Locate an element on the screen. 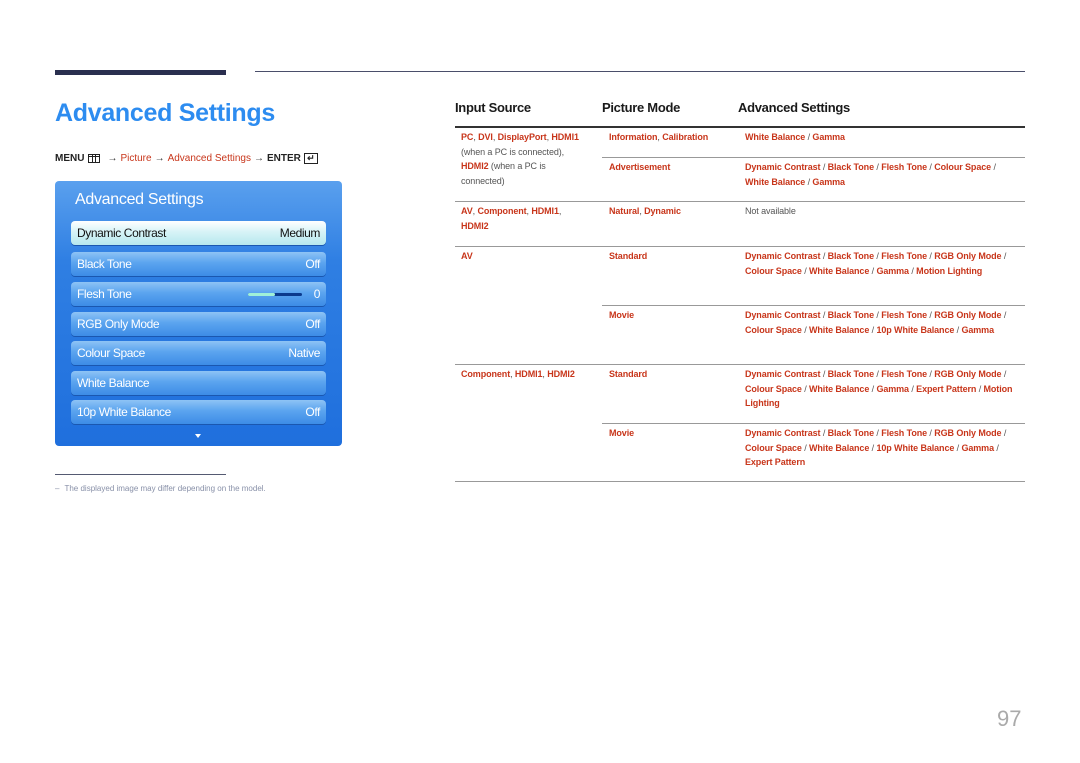 This screenshot has width=1080, height=763. breadcrumb-menu: MENU is located at coordinates (70, 158).